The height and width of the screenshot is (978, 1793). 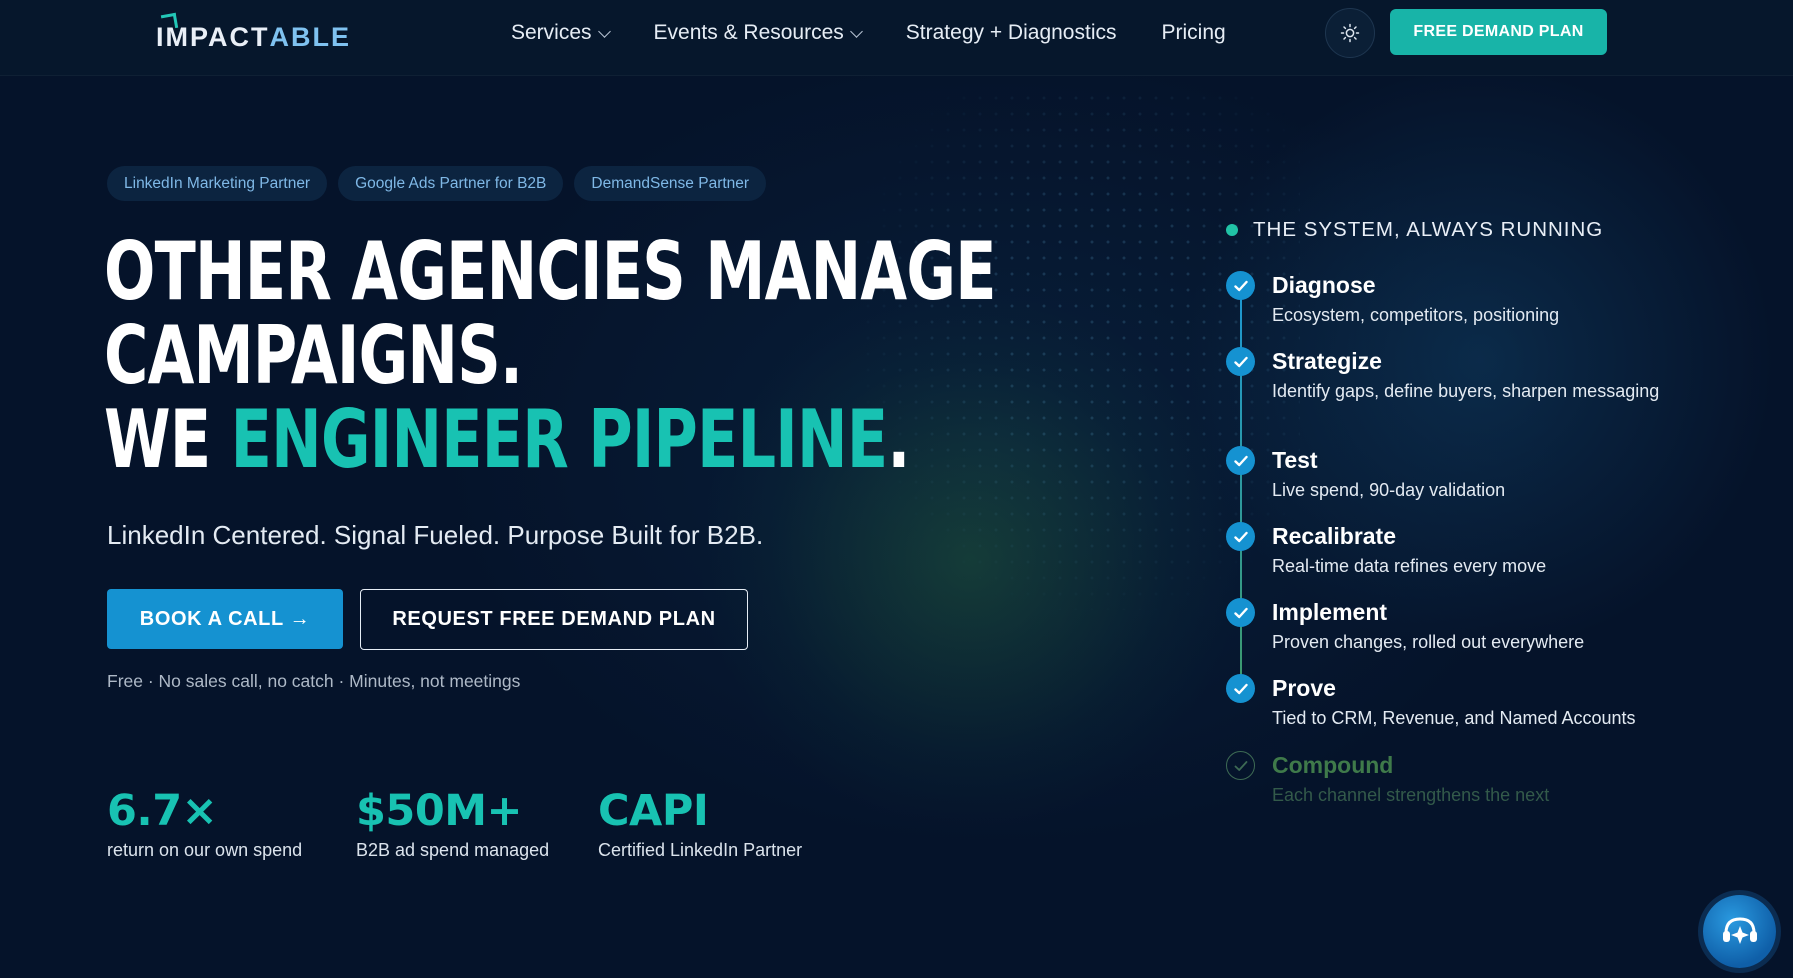 What do you see at coordinates (1232, 230) in the screenshot?
I see `live-dot-icon` at bounding box center [1232, 230].